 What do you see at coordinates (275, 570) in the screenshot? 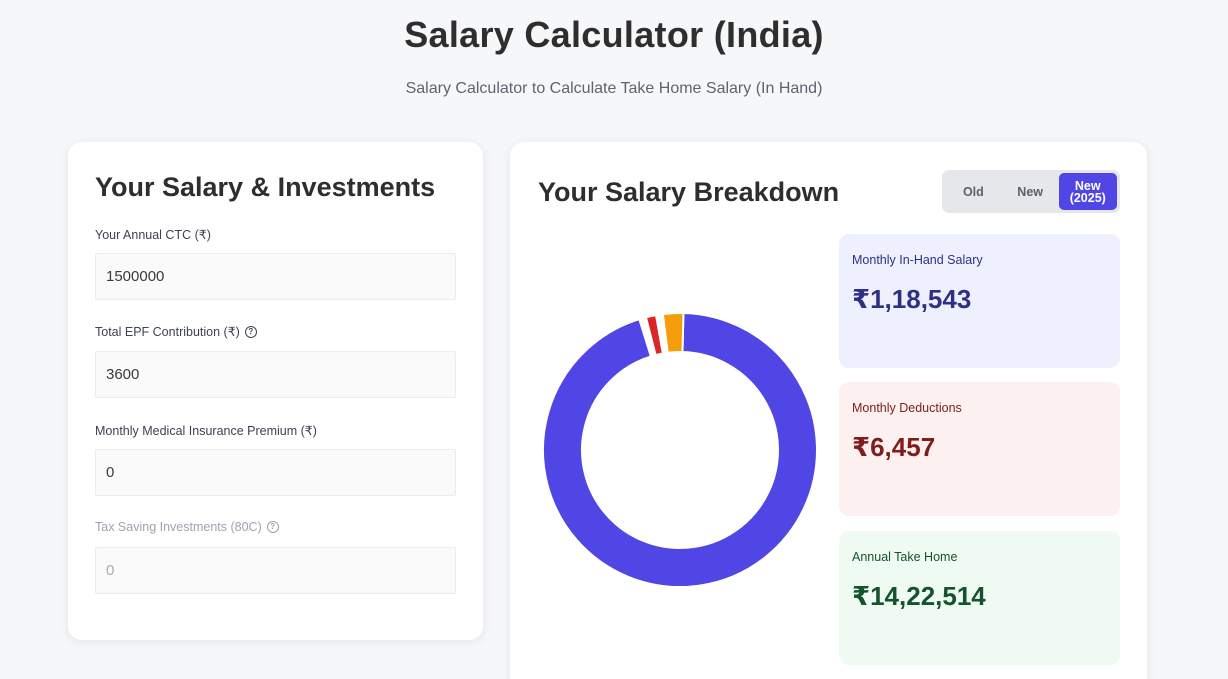
I see `tax-saving-input` at bounding box center [275, 570].